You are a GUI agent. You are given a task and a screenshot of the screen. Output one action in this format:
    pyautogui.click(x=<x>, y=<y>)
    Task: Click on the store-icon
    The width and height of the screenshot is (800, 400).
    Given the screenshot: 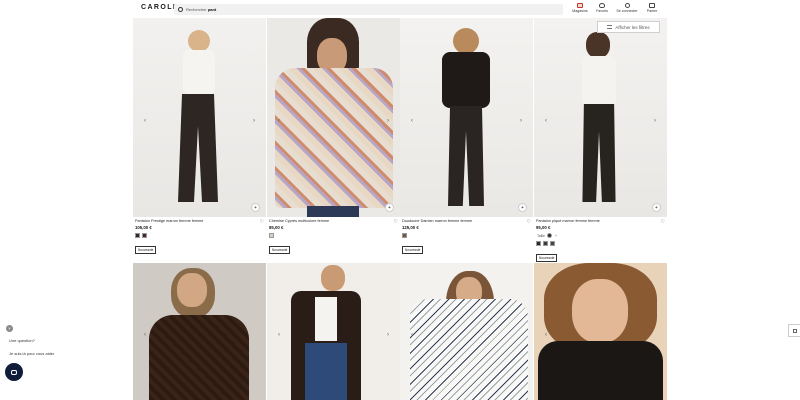 What is the action you would take?
    pyautogui.click(x=580, y=5)
    